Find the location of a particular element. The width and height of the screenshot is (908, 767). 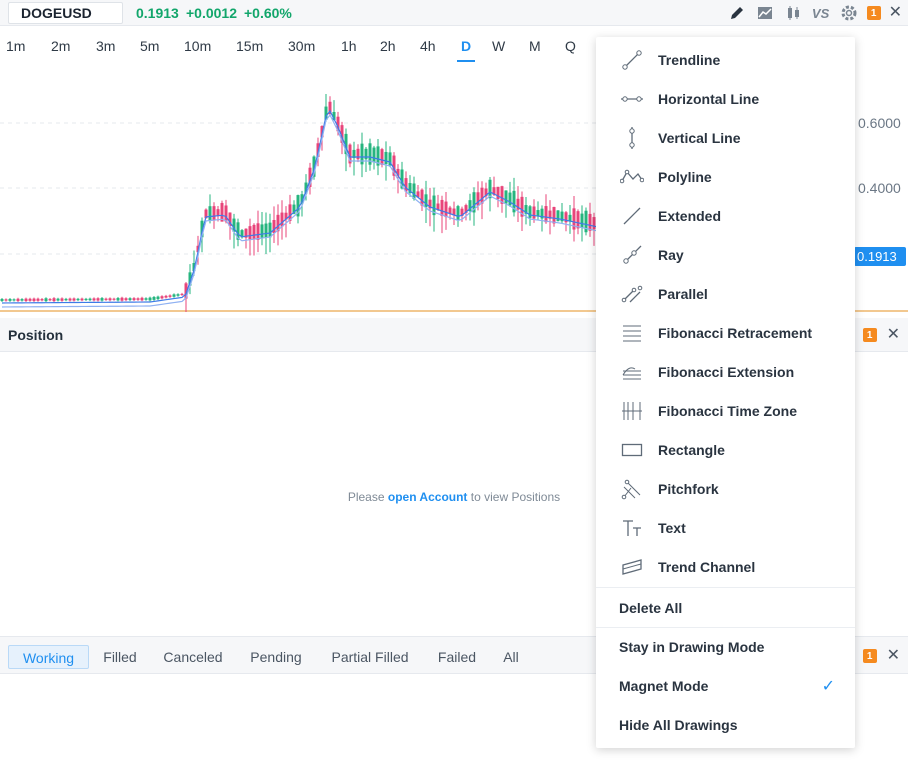

timeframe-10m: 10m is located at coordinates (197, 45).